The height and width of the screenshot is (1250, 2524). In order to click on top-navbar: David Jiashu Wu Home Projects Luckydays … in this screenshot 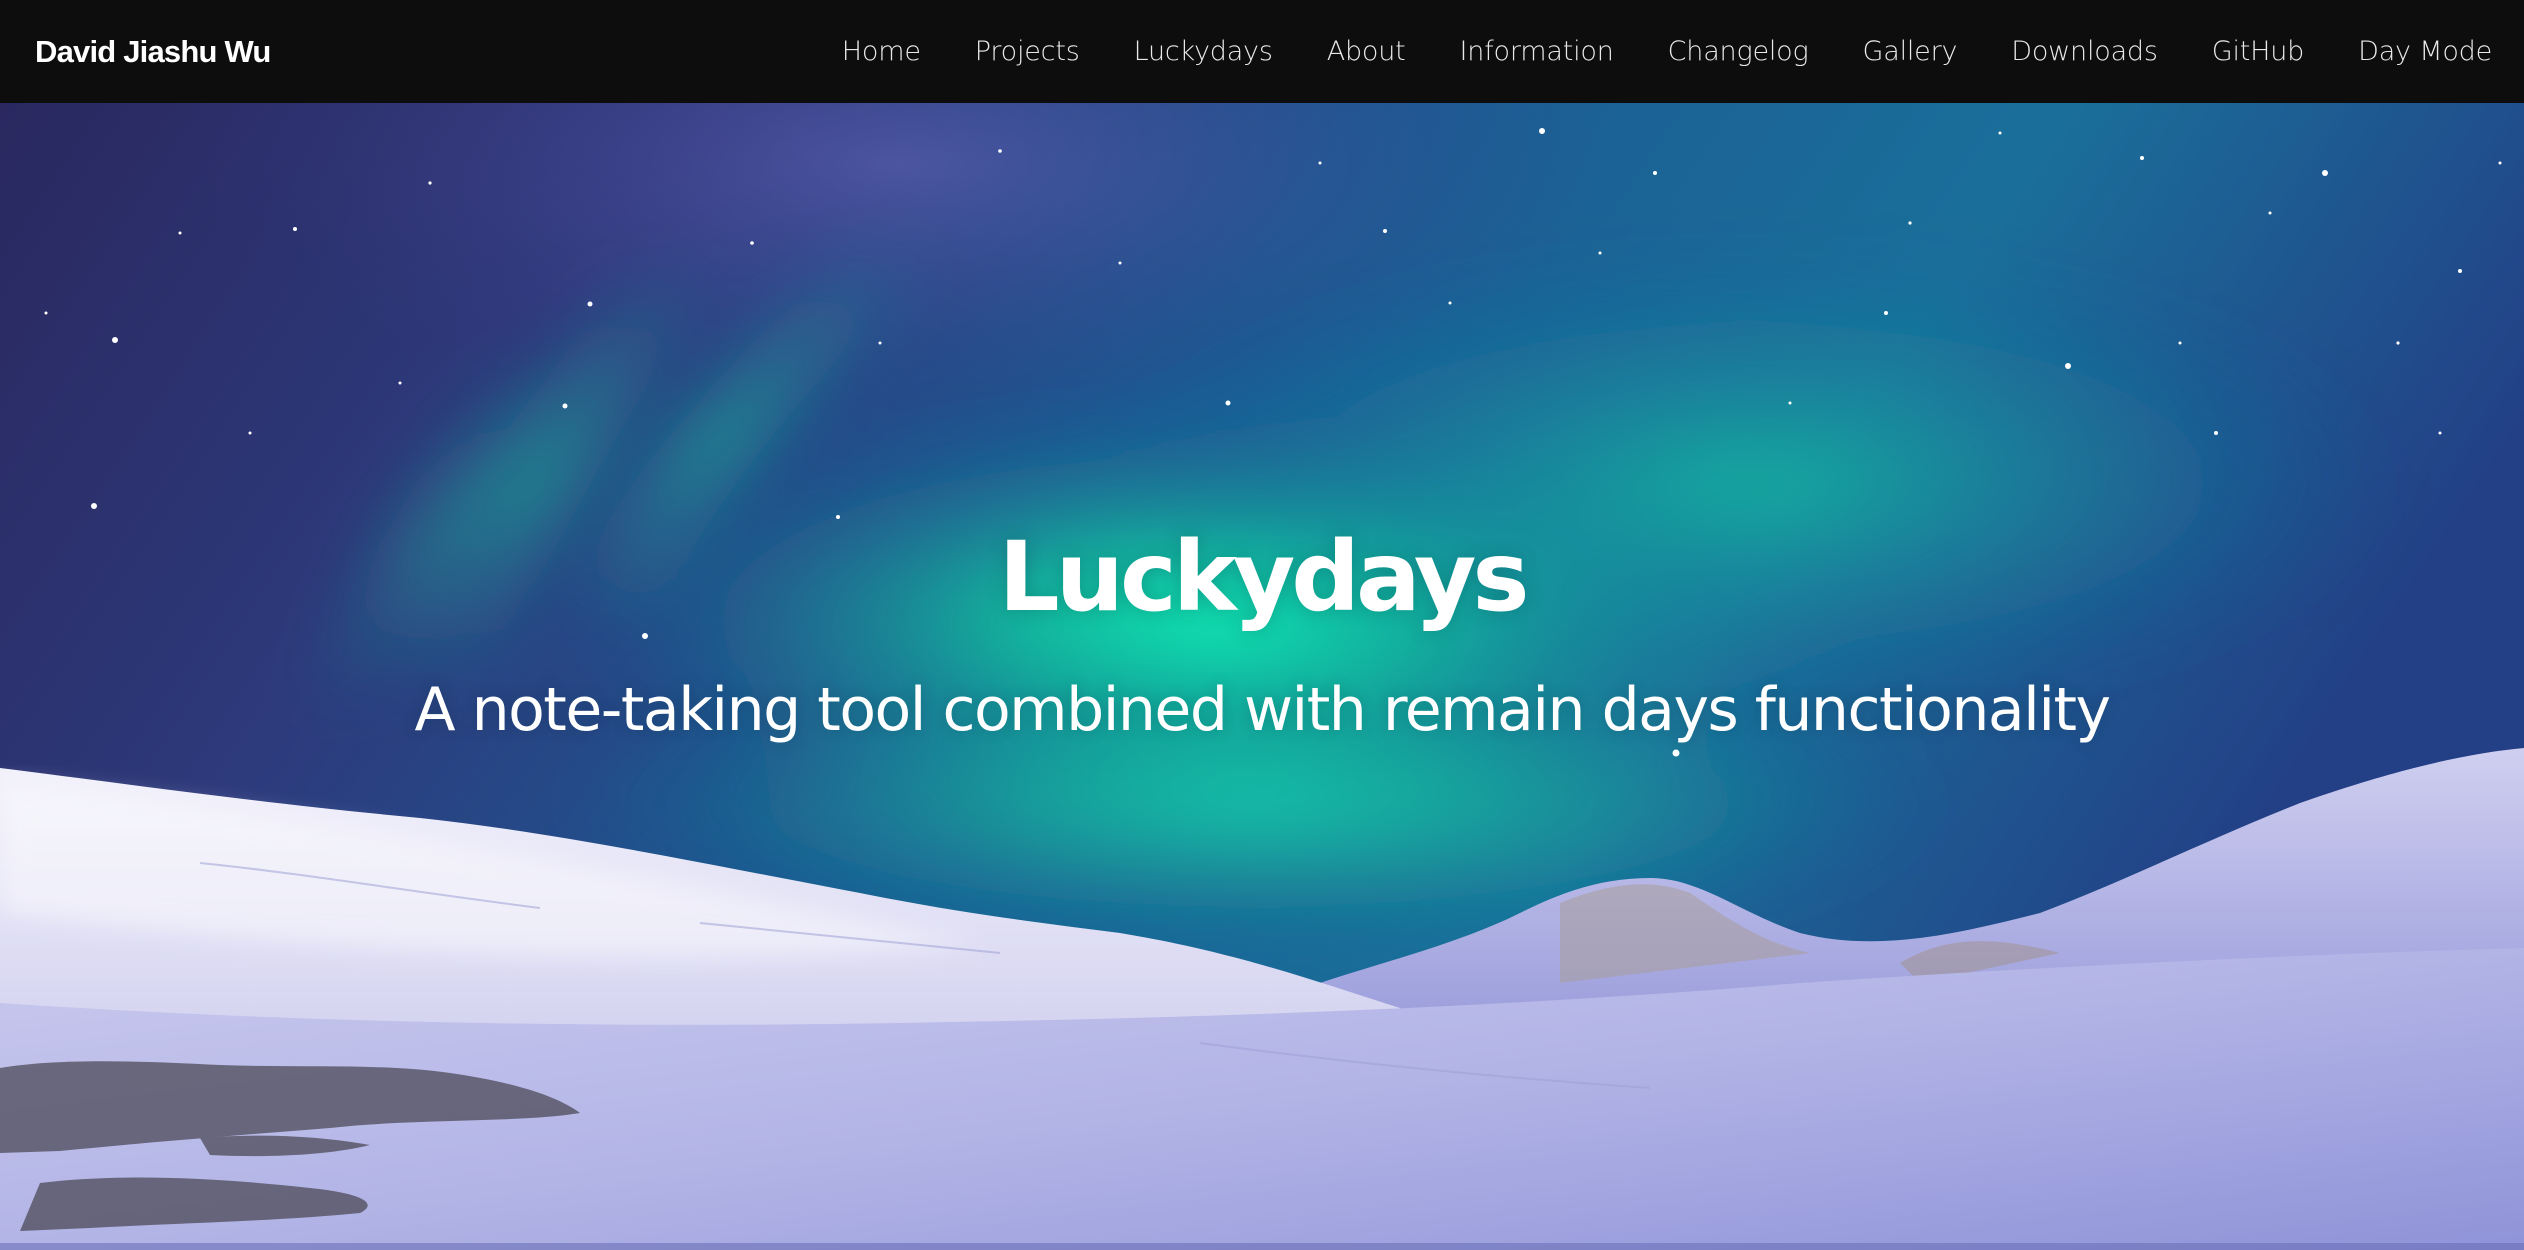, I will do `click(1262, 51)`.